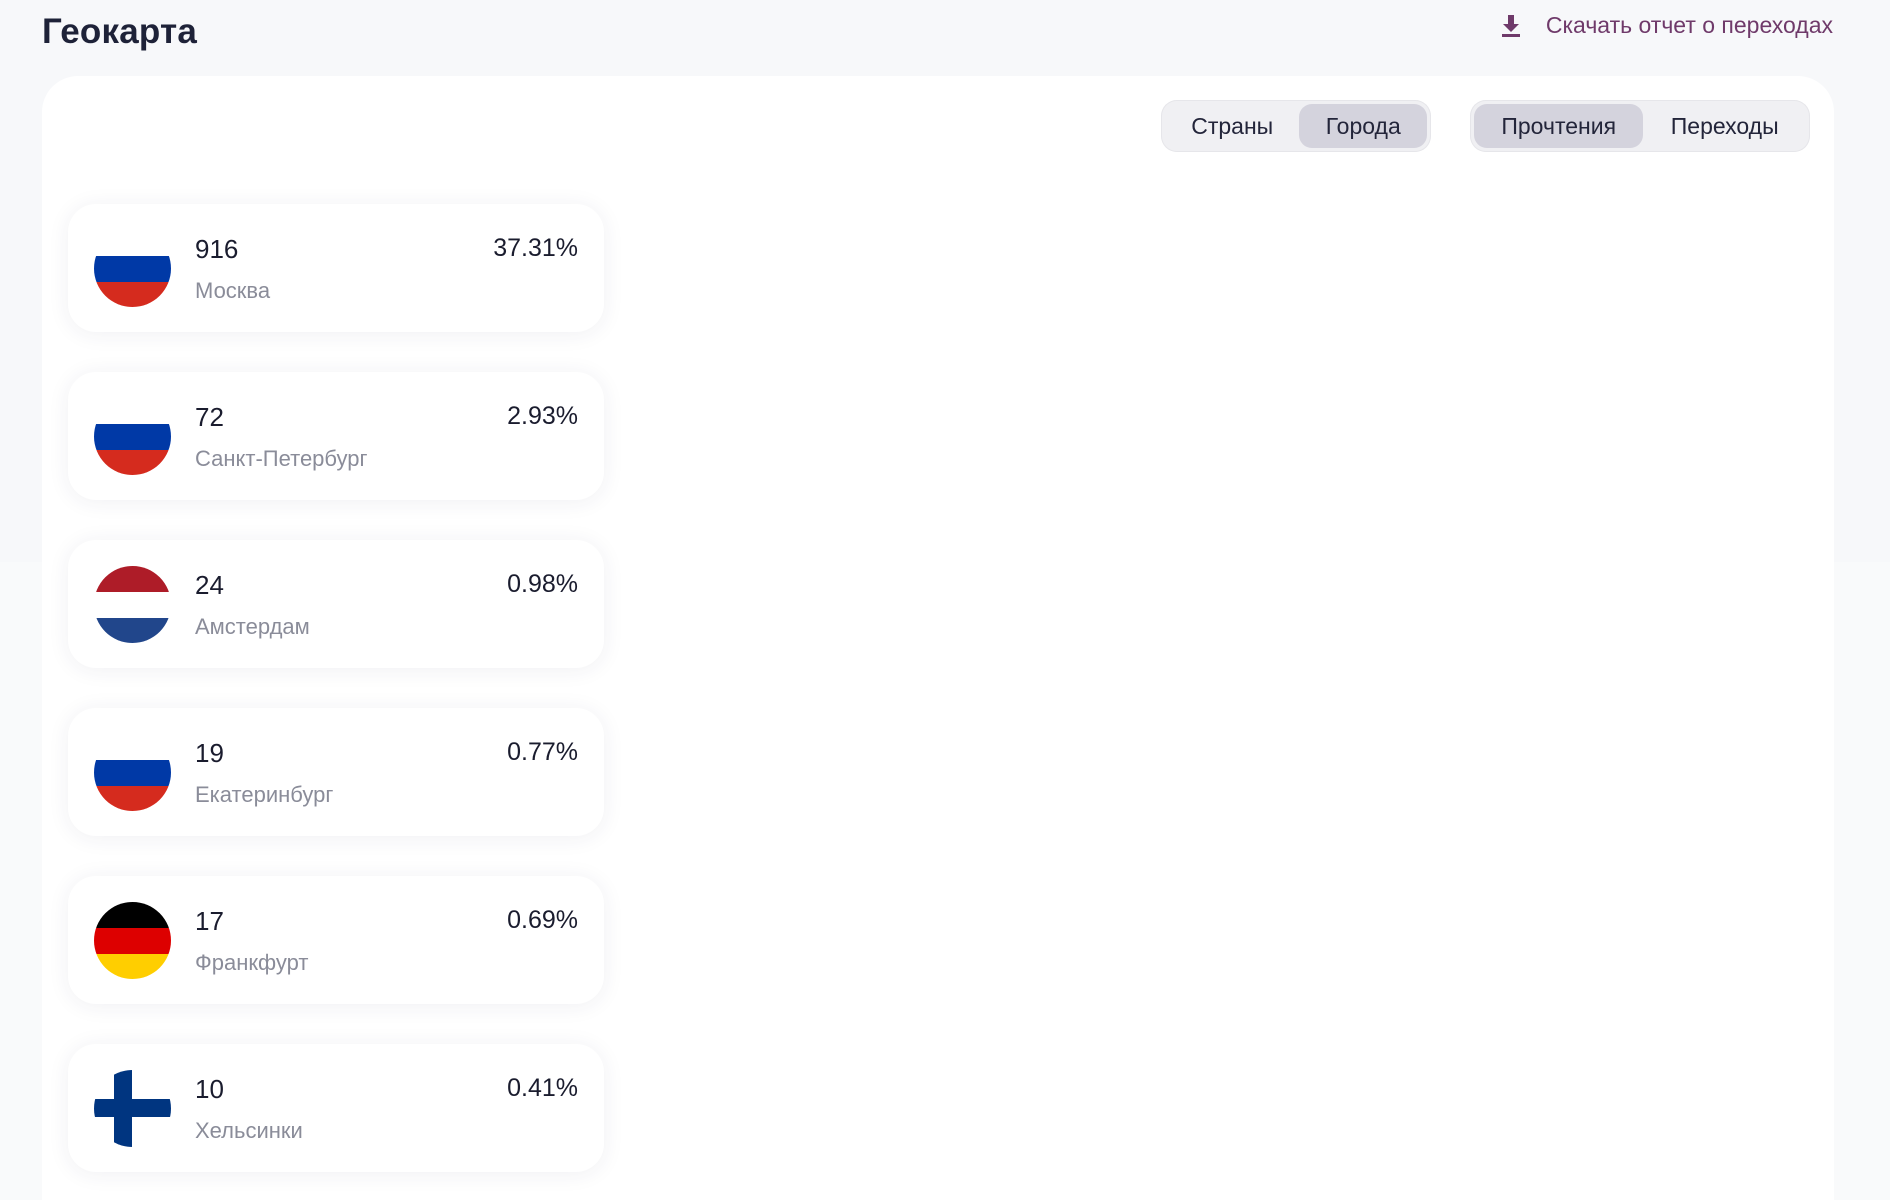 The width and height of the screenshot is (1890, 1200). What do you see at coordinates (252, 626) in the screenshot?
I see `row-city: Амстердам` at bounding box center [252, 626].